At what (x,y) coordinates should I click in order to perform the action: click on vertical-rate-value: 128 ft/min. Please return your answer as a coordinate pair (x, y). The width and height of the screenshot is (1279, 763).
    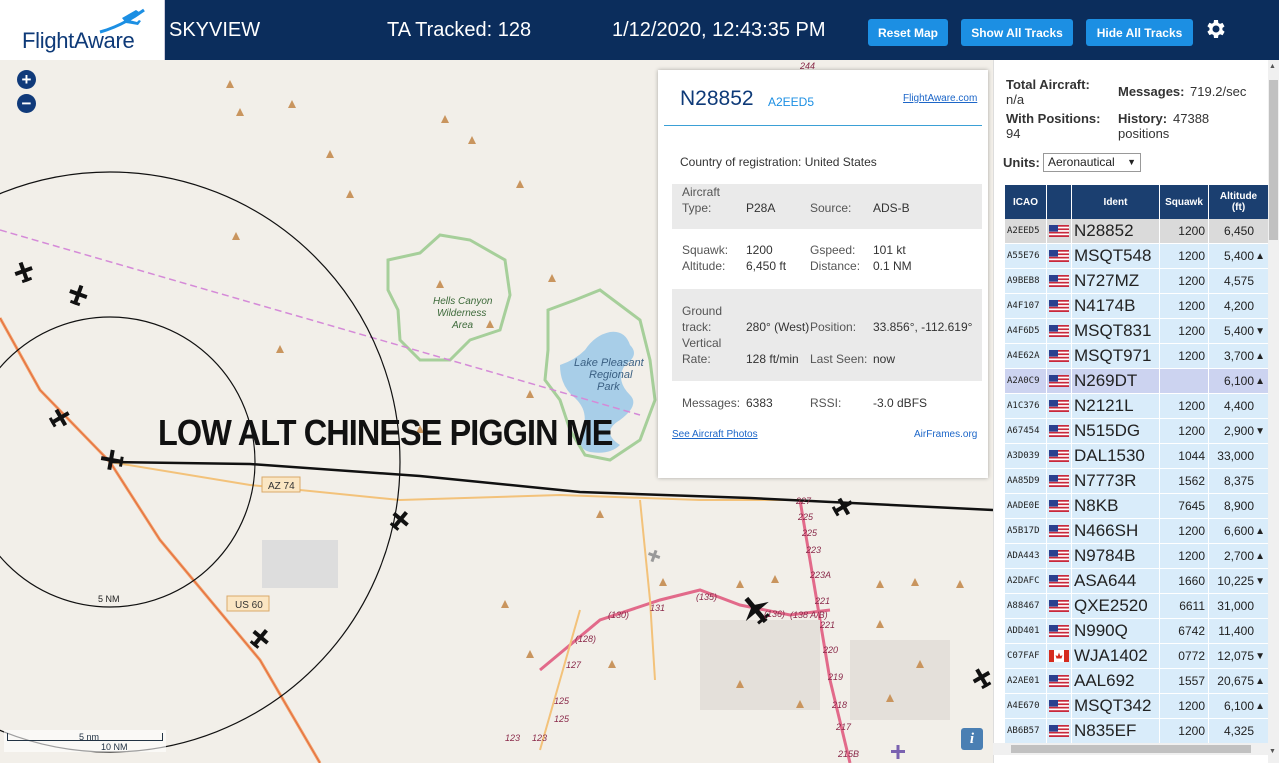
    Looking at the image, I should click on (772, 359).